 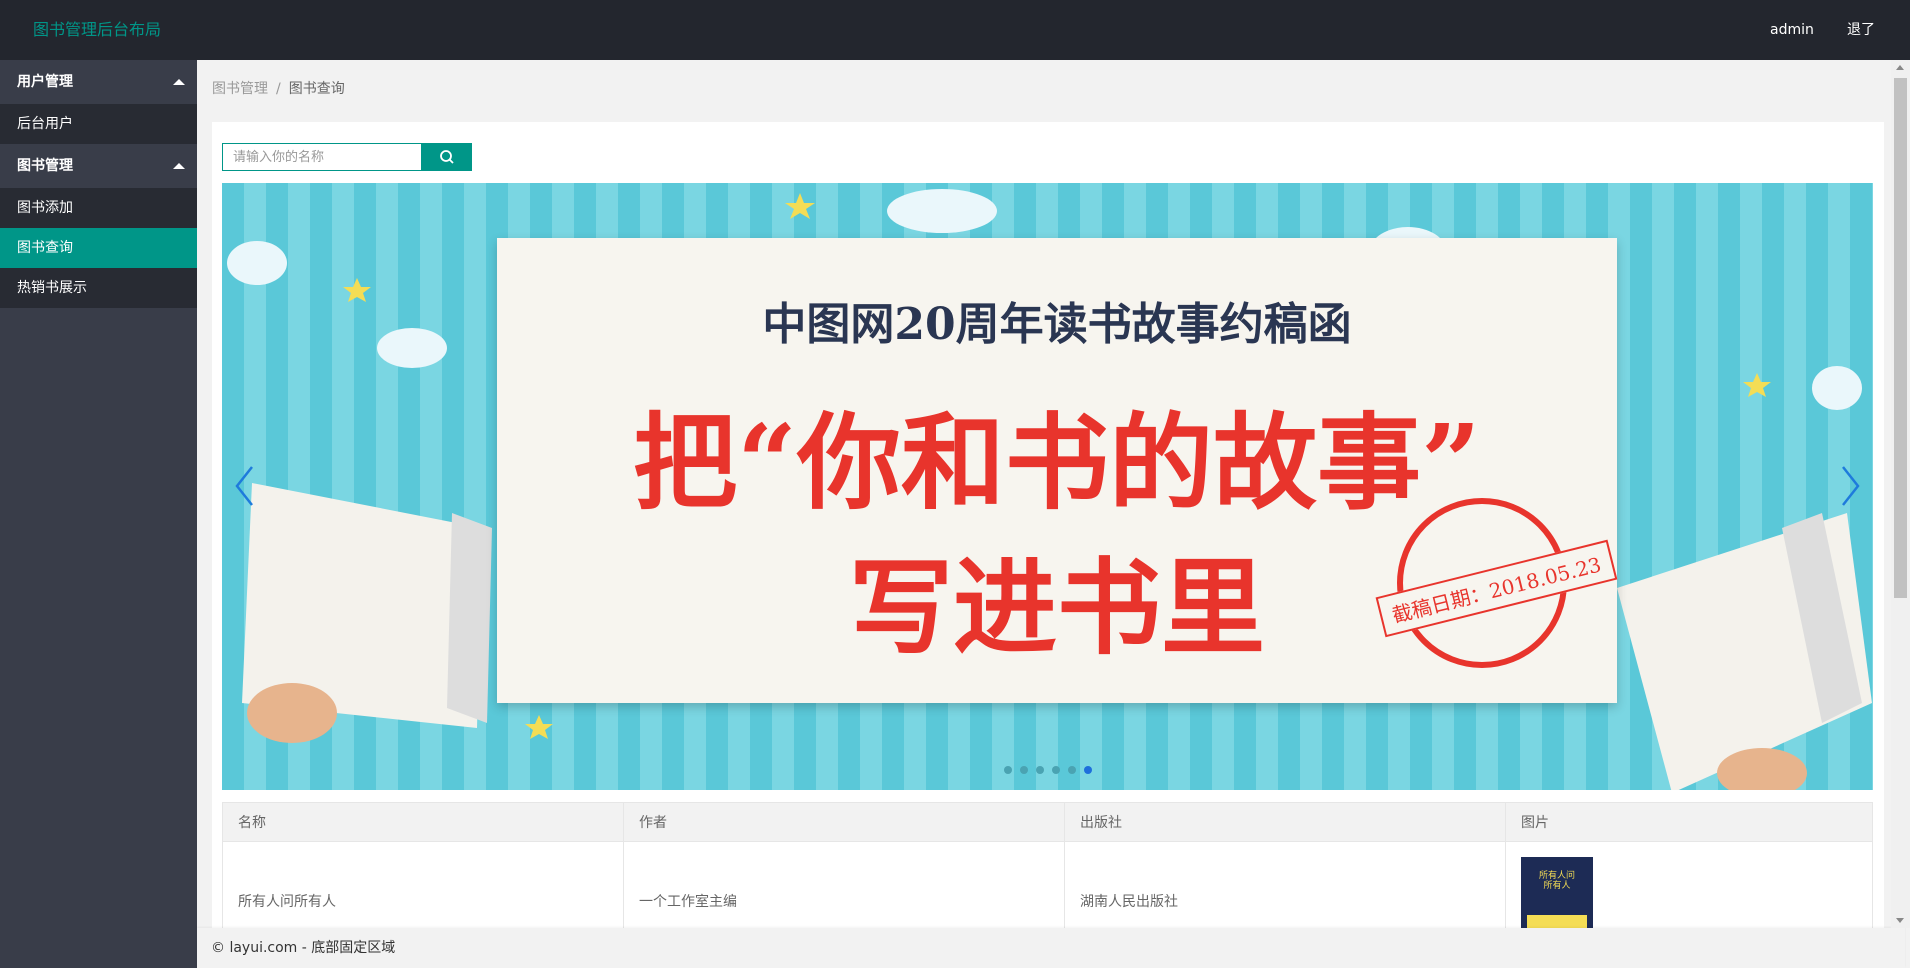 What do you see at coordinates (1900, 920) in the screenshot?
I see `scroll-down-icon` at bounding box center [1900, 920].